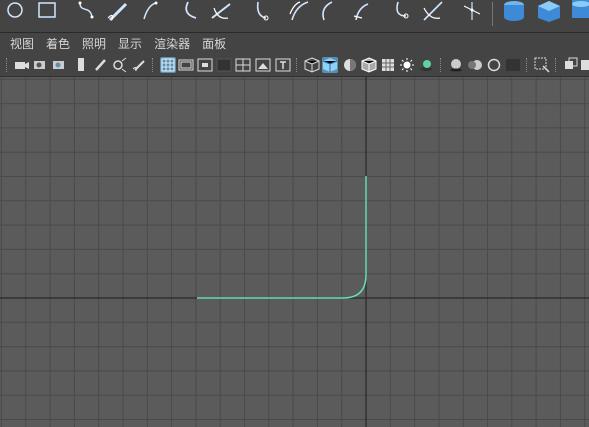  Describe the element at coordinates (243, 65) in the screenshot. I see `field-chart-icon` at that location.